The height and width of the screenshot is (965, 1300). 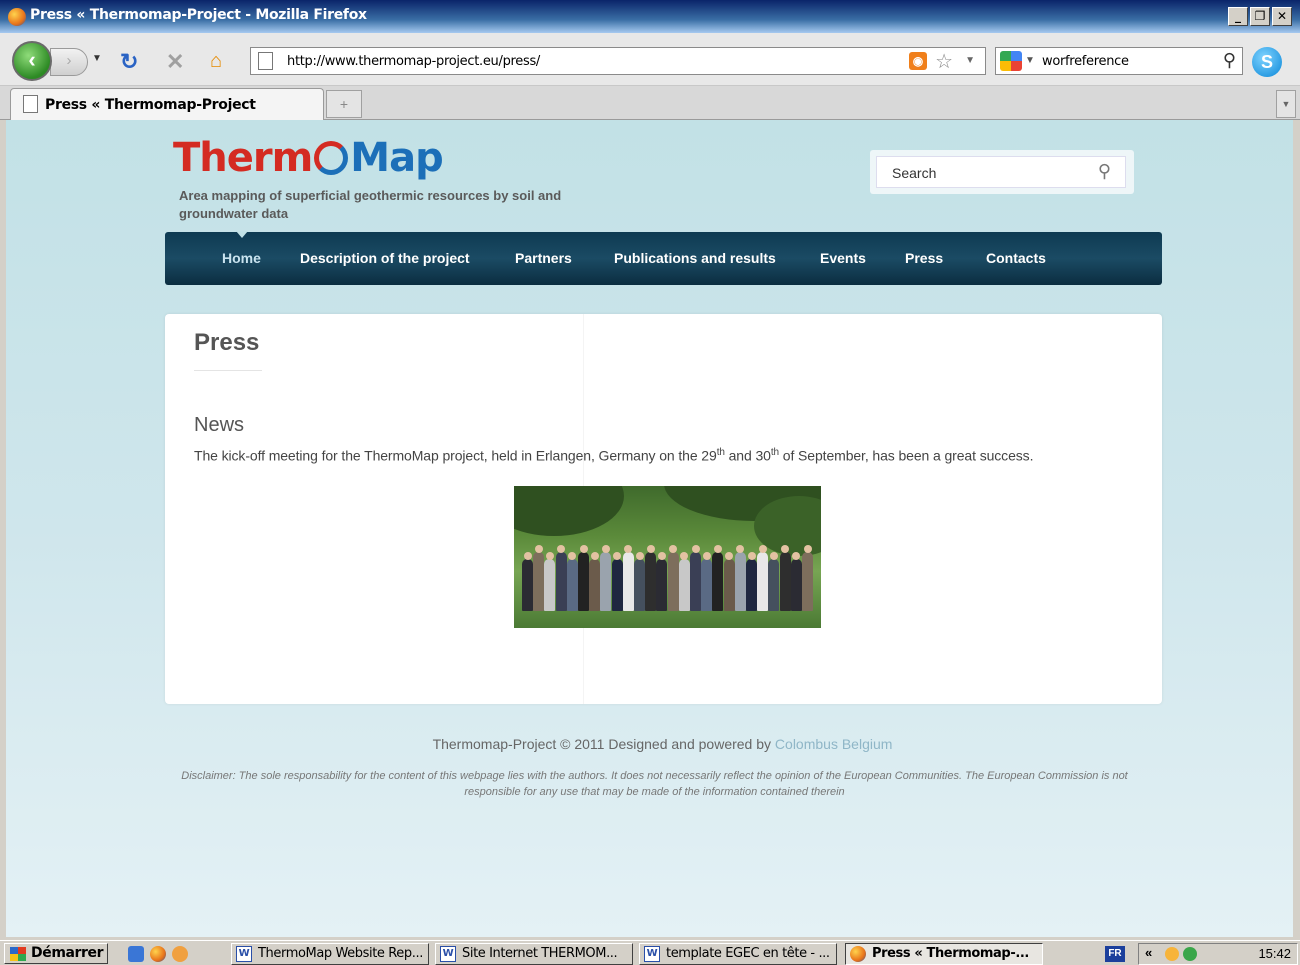 I want to click on browser-search-input: worfreference, so click(x=1085, y=61).